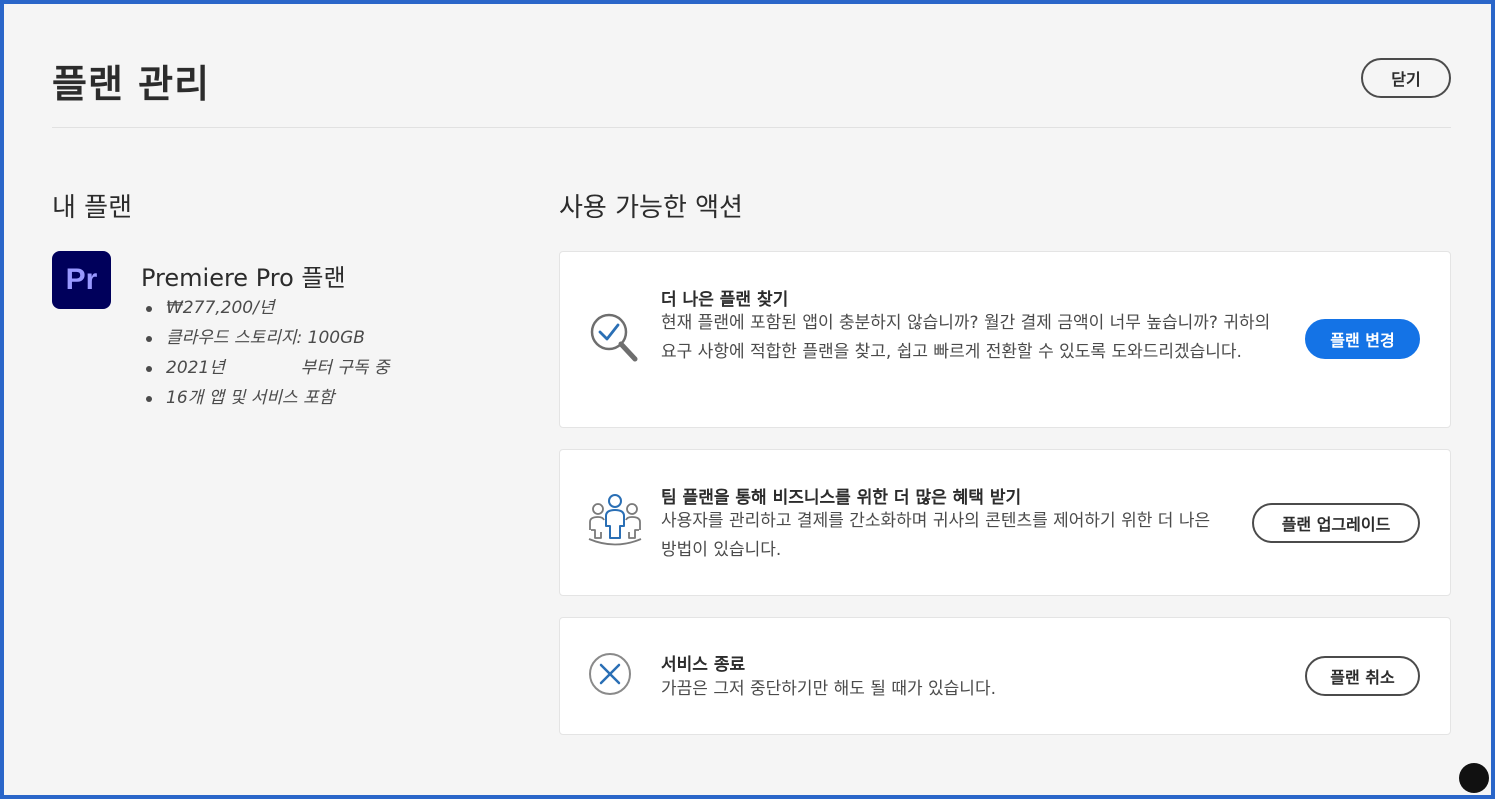 This screenshot has height=799, width=1495. What do you see at coordinates (81, 280) in the screenshot?
I see `premiere-pro-logo-icon: Pr` at bounding box center [81, 280].